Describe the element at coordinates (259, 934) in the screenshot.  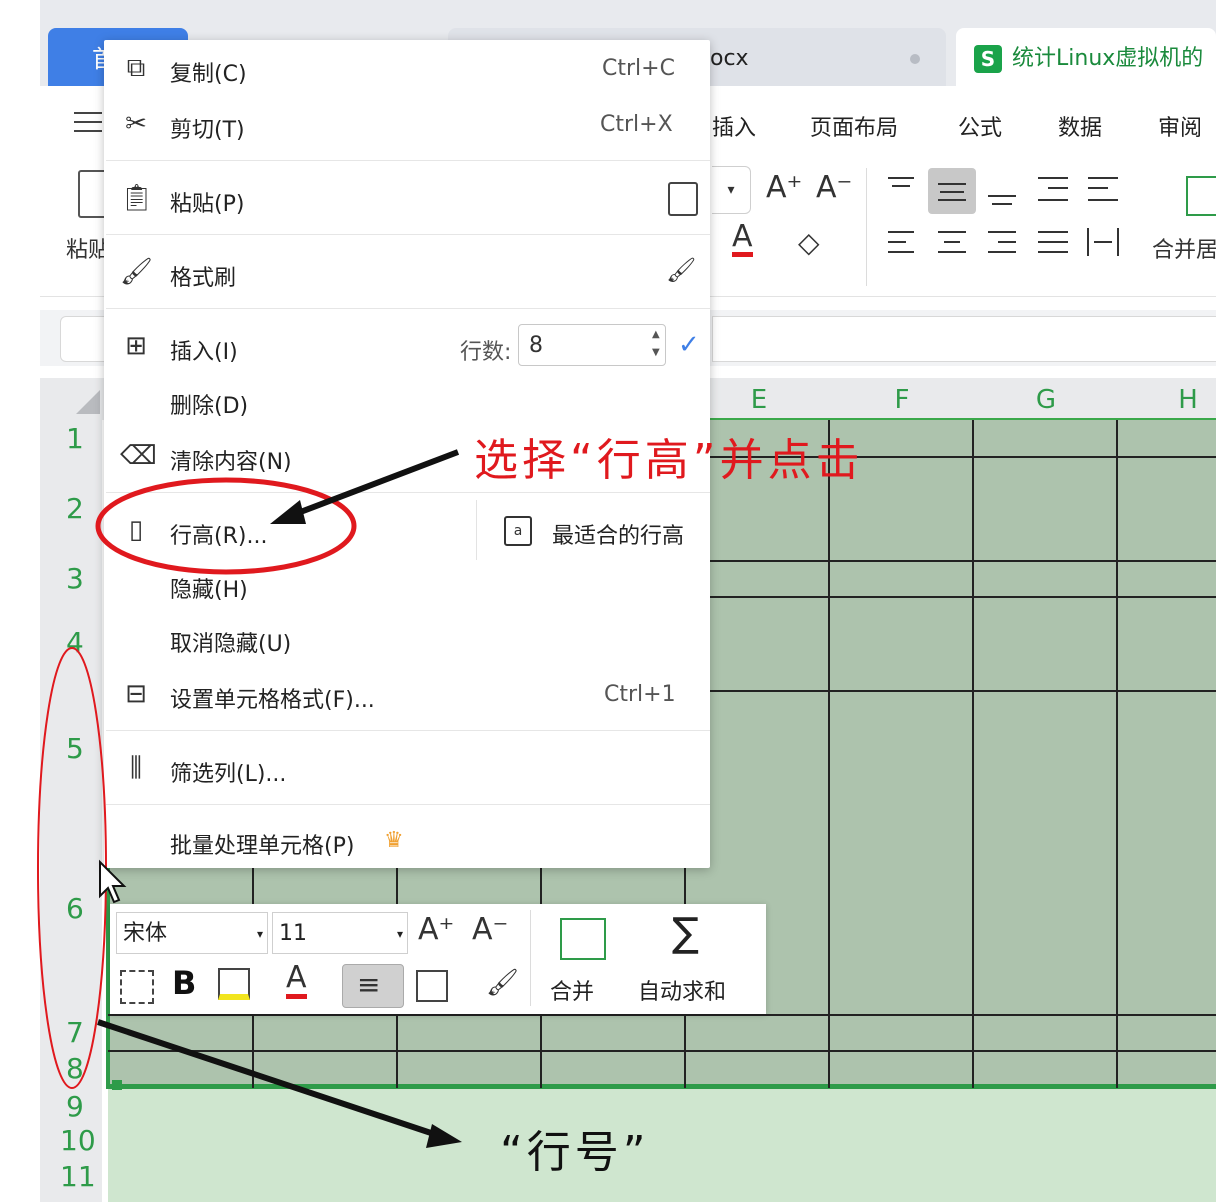
I see `font-dropdown-icon: ▾` at that location.